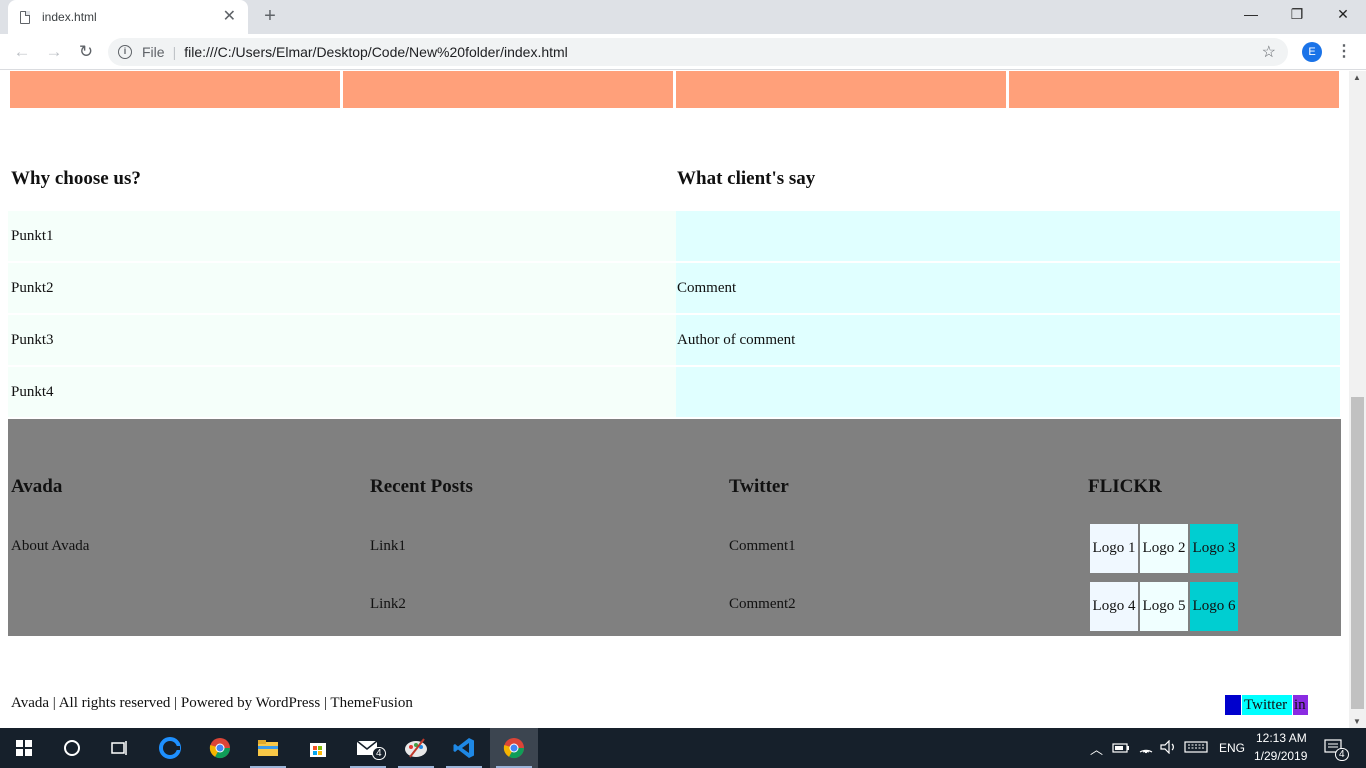 This screenshot has width=1366, height=768. What do you see at coordinates (1344, 52) in the screenshot?
I see `browser-menu-icon: ⋮` at bounding box center [1344, 52].